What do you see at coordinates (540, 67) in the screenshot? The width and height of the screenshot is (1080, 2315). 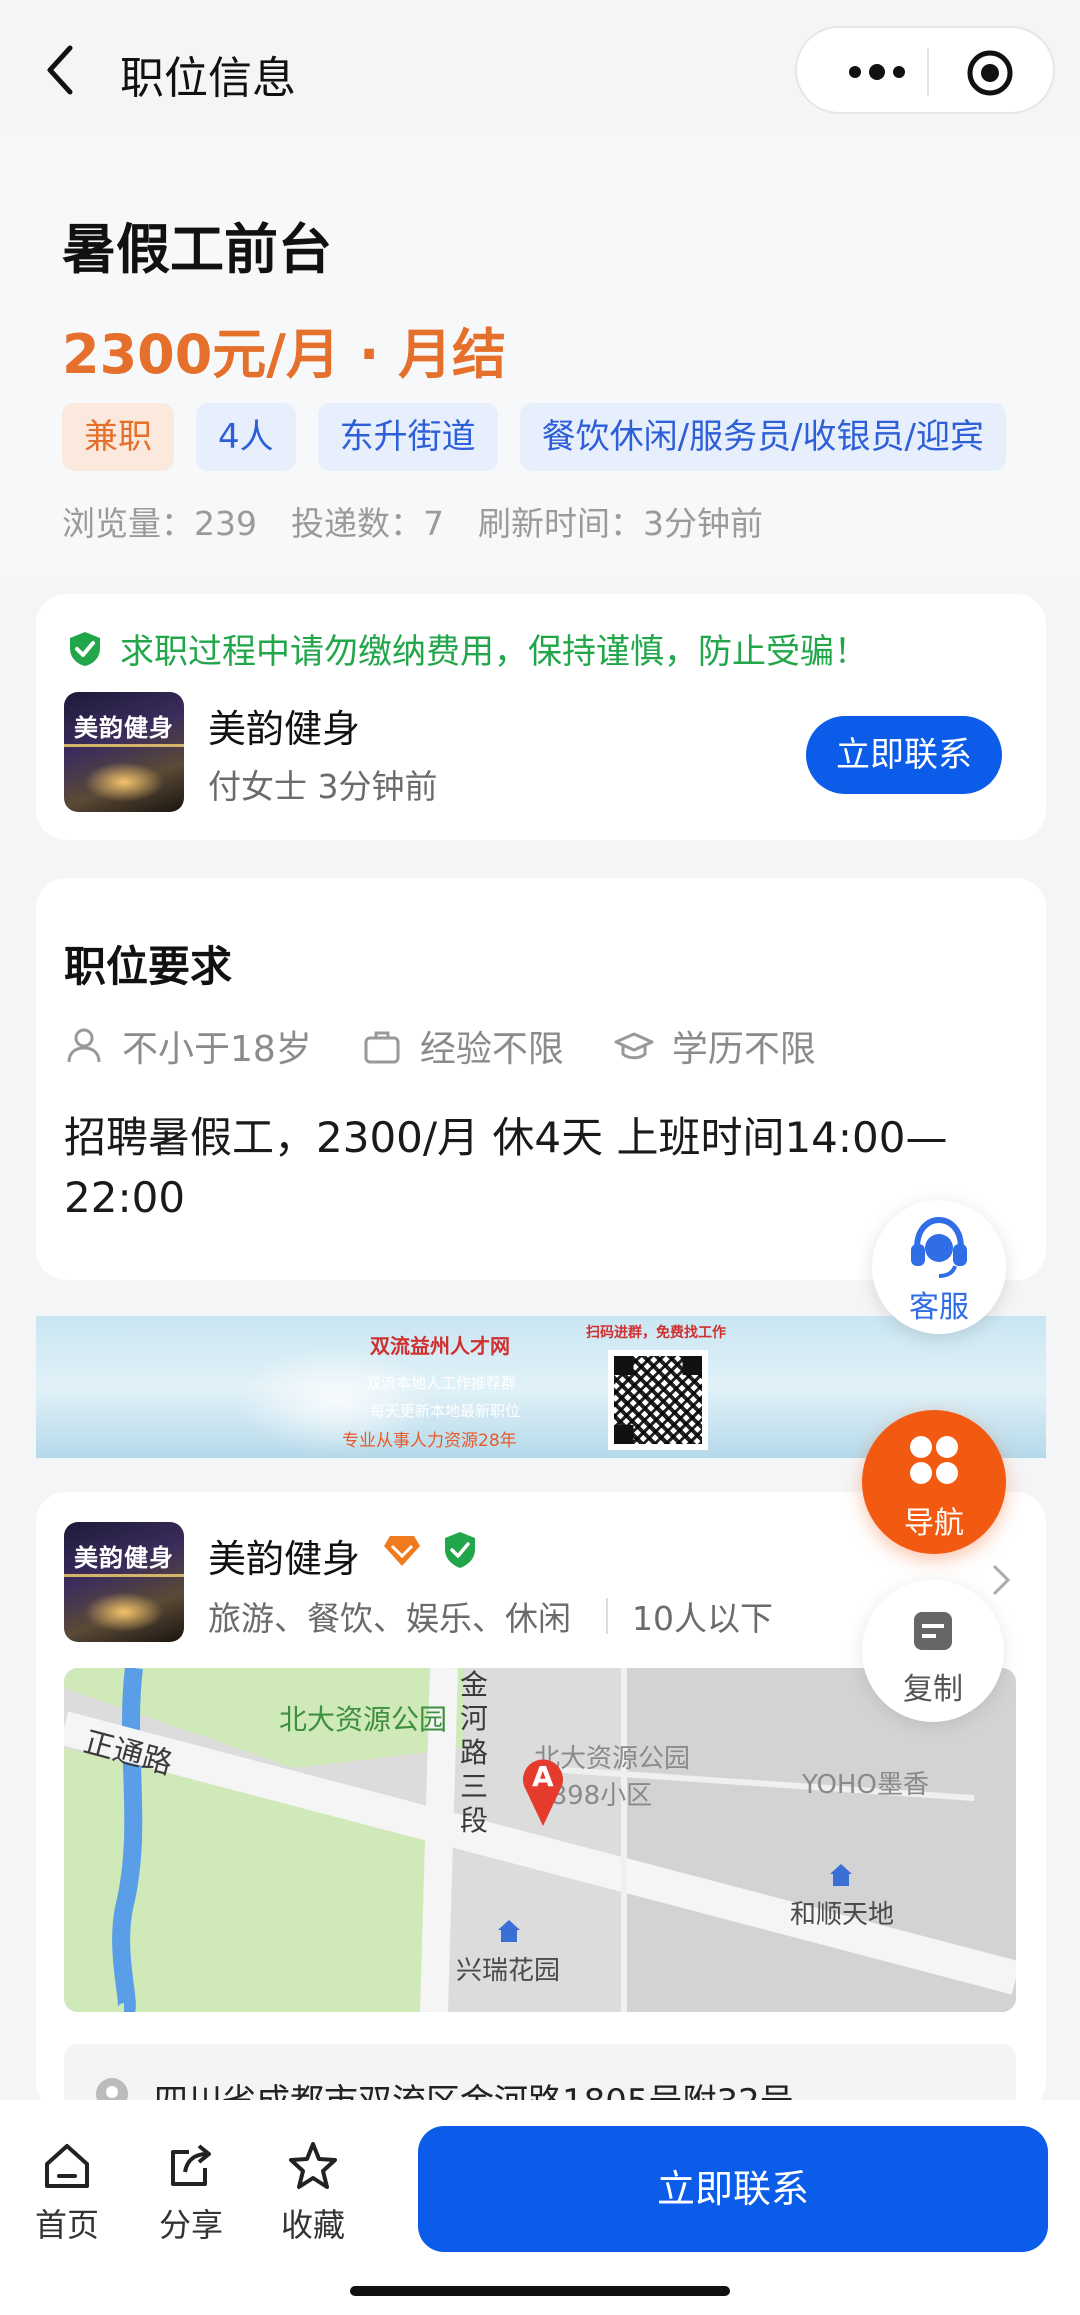 I see `top-bar: 职位信息` at bounding box center [540, 67].